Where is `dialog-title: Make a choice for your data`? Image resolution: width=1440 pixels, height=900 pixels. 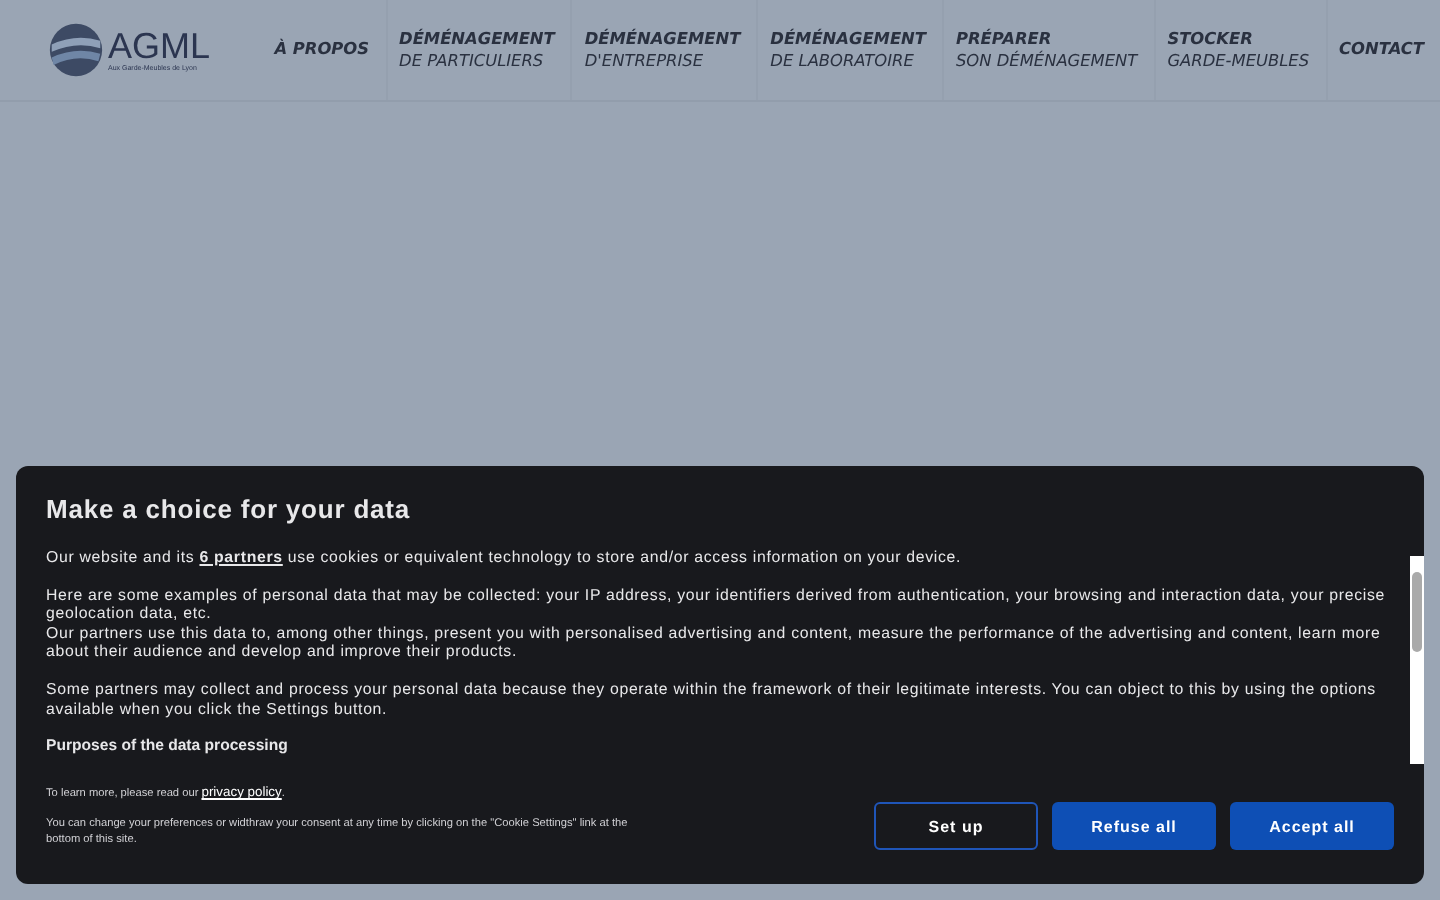
dialog-title: Make a choice for your data is located at coordinates (228, 508).